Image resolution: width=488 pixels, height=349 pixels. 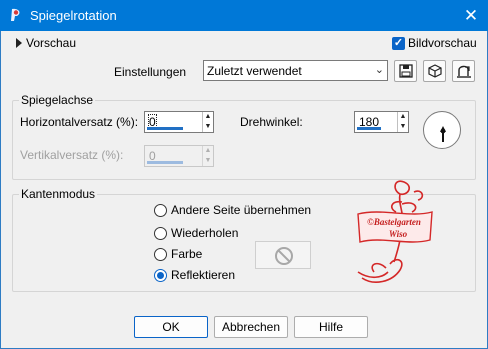 I want to click on v-offset-arrows: ▲ ▼, so click(x=207, y=156).